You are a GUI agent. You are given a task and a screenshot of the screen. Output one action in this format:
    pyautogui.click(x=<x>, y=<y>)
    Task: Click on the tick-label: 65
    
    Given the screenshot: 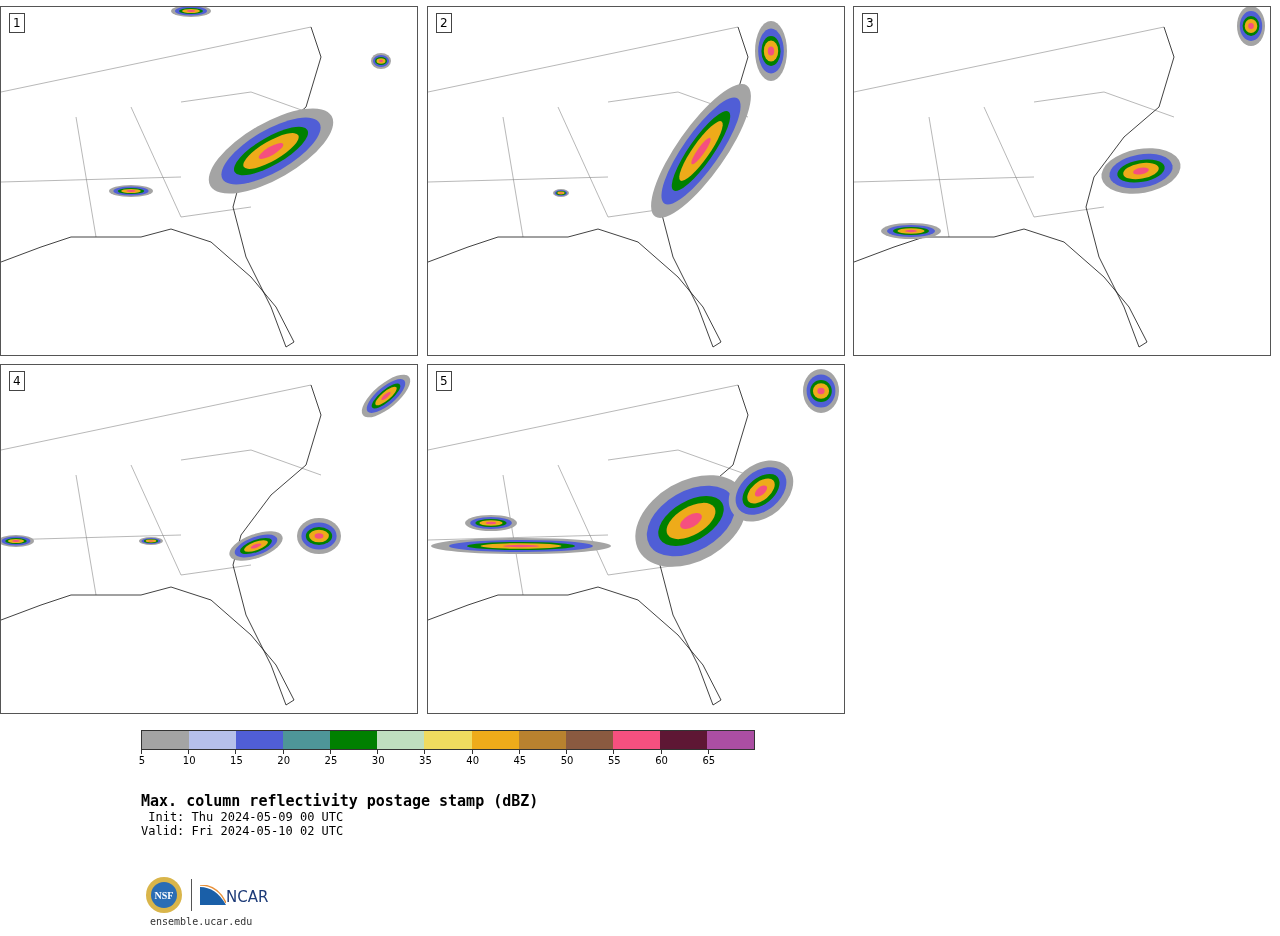 What is the action you would take?
    pyautogui.click(x=709, y=761)
    